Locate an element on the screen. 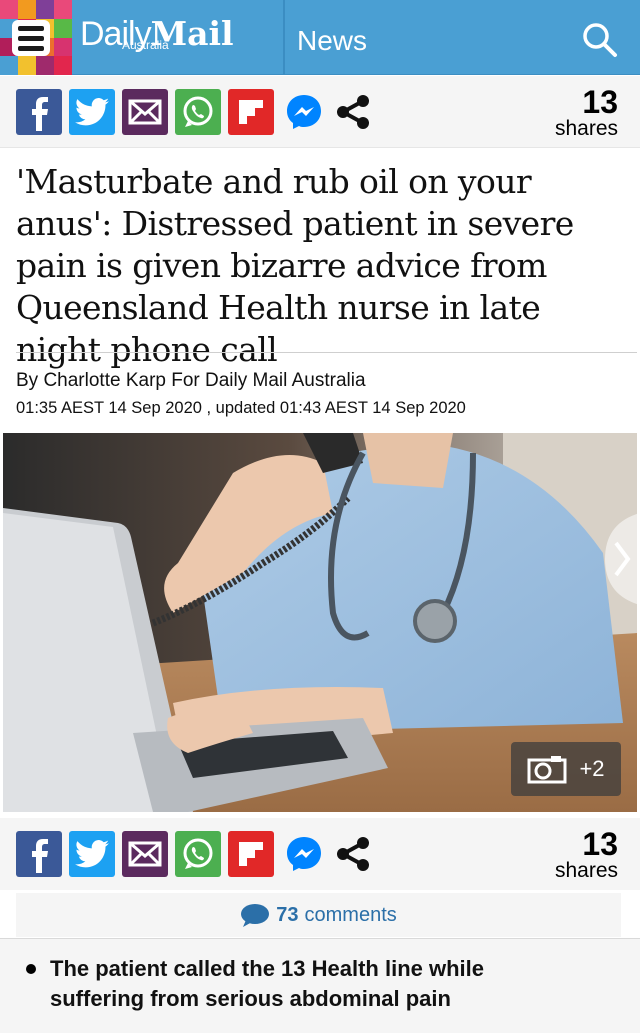  site-header: DailyMail Australia News is located at coordinates (320, 37).